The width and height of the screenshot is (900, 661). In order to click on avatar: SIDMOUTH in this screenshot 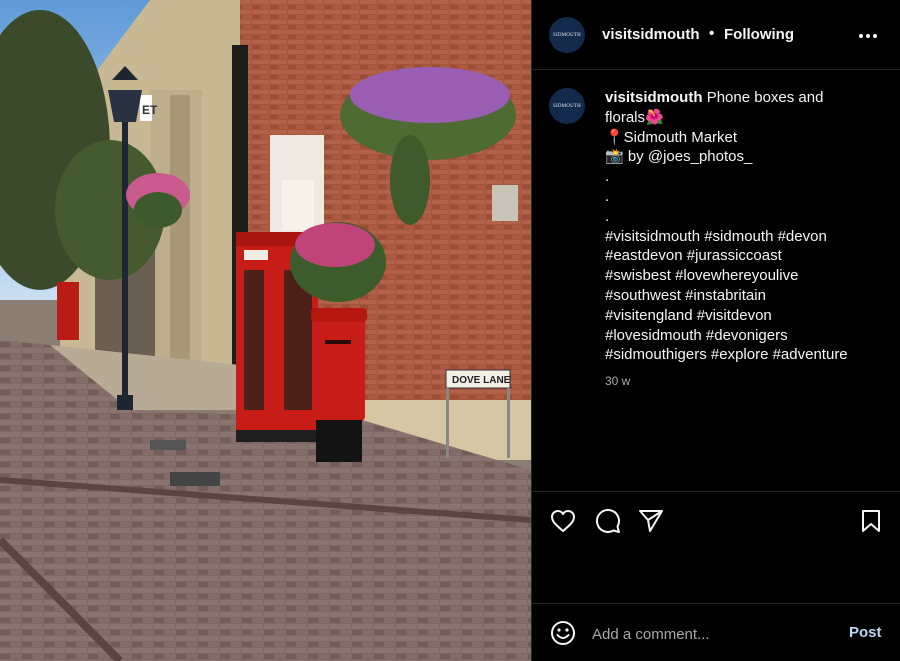, I will do `click(567, 35)`.